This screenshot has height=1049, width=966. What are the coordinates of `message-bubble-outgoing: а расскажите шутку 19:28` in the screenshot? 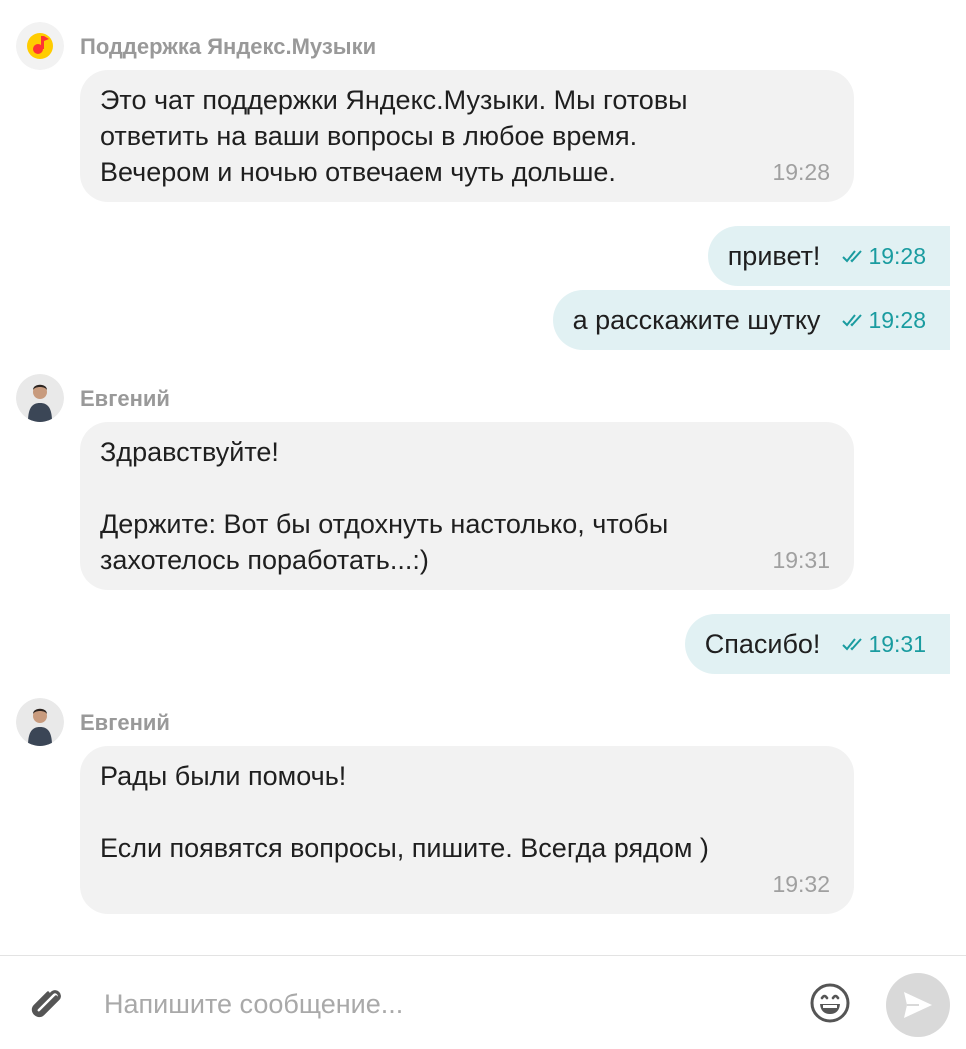 It's located at (751, 320).